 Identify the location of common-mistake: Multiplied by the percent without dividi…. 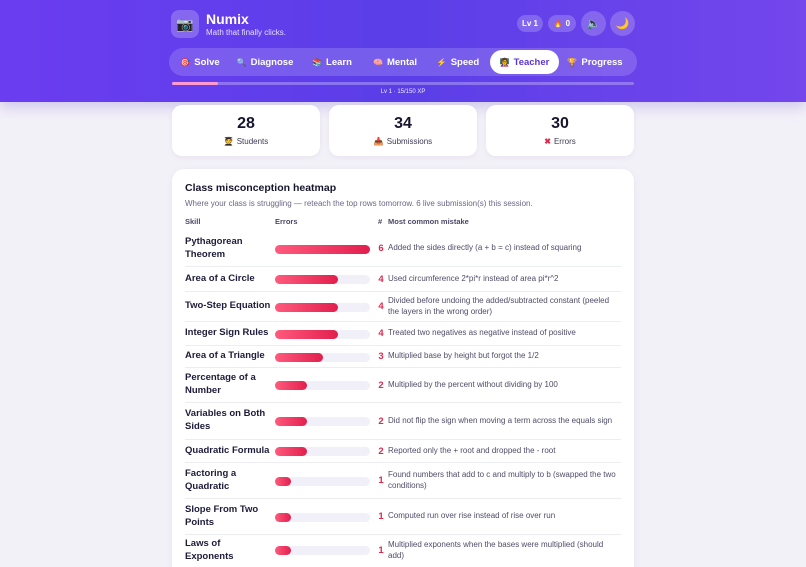
(473, 384).